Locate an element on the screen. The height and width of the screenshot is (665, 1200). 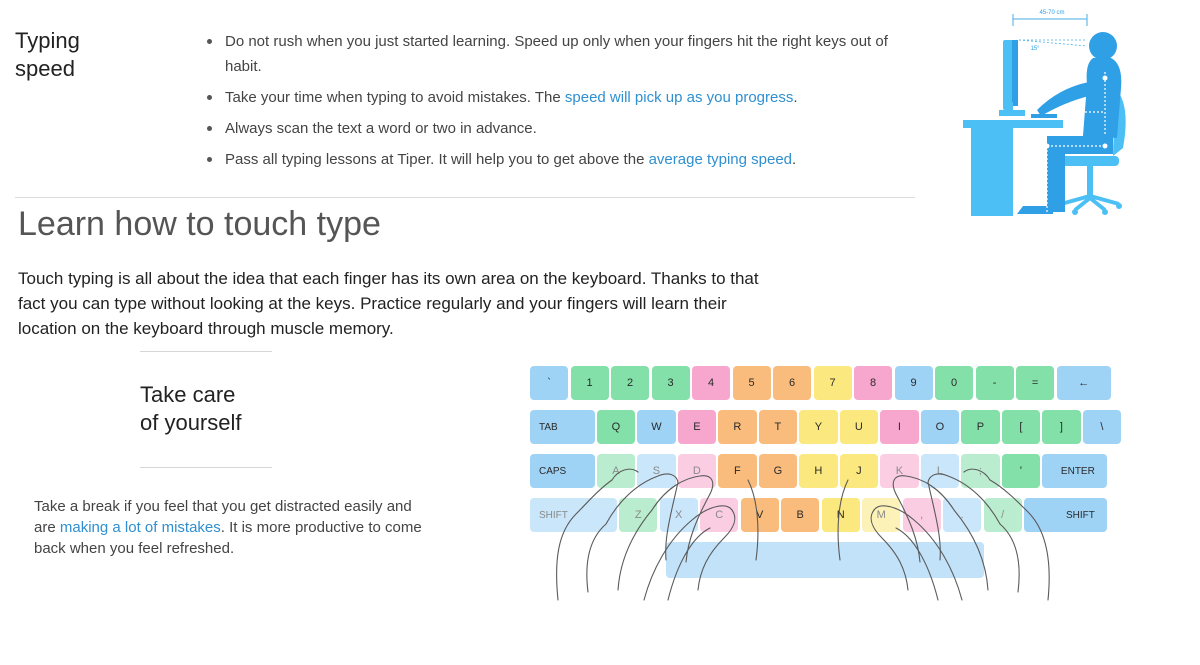
key-symbol: - is located at coordinates (994, 383).